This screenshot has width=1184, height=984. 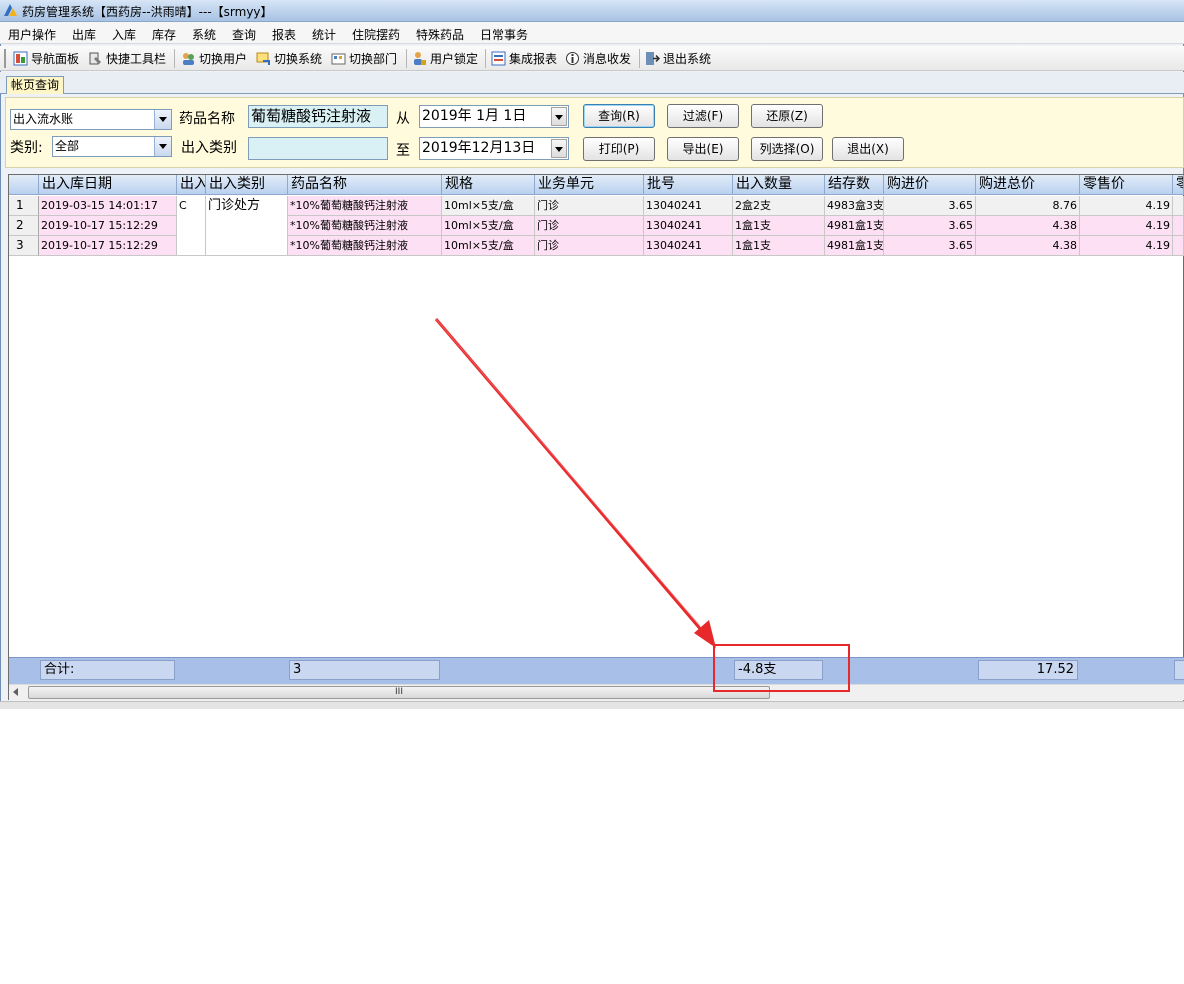 What do you see at coordinates (868, 149) in the screenshot?
I see `exit-button: 退出(X)` at bounding box center [868, 149].